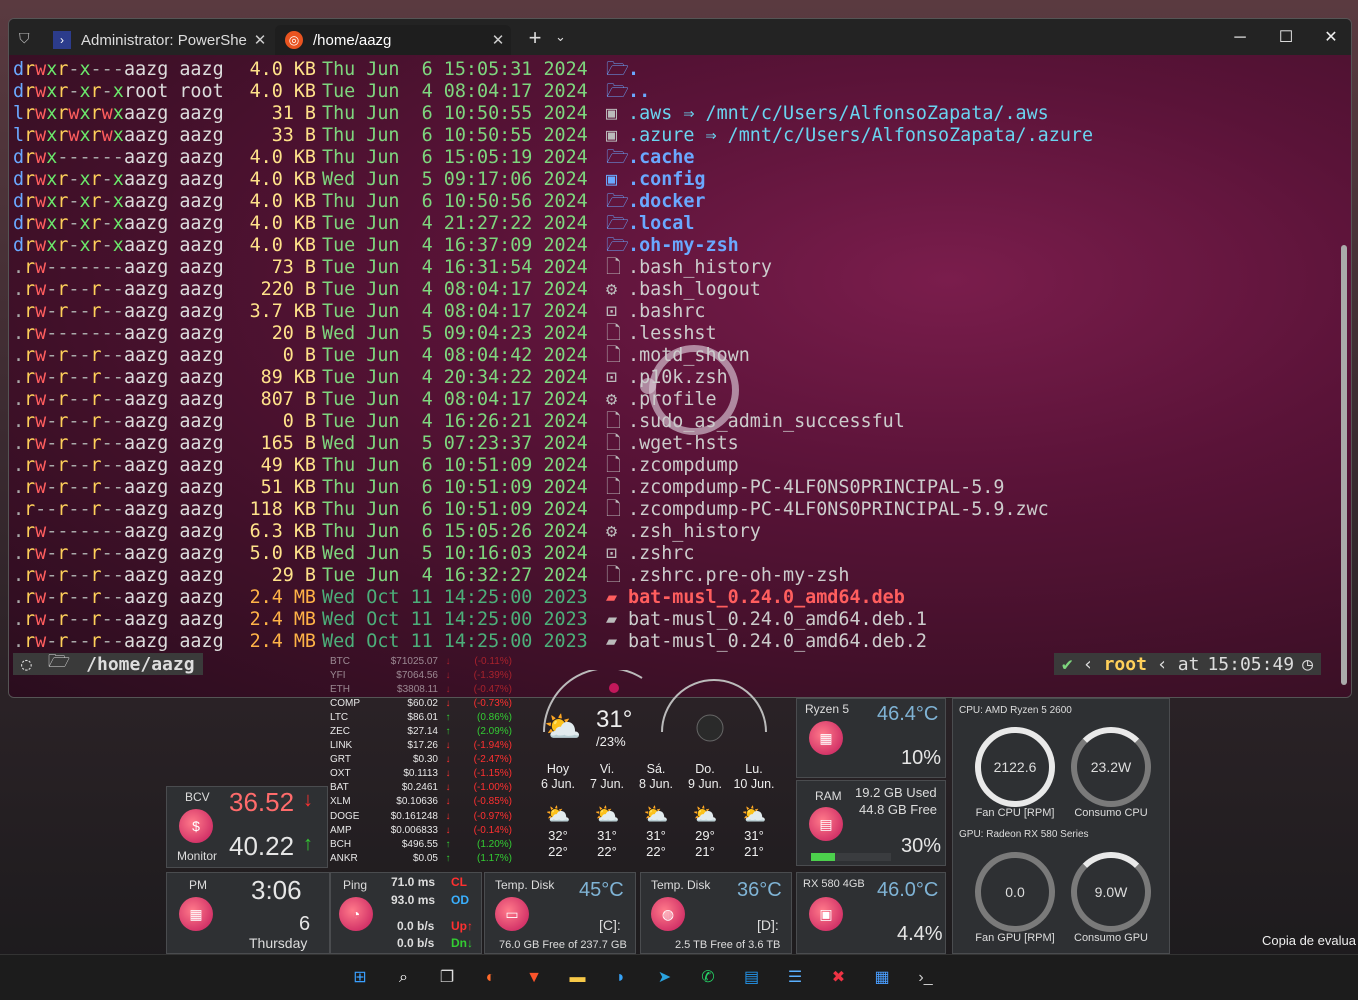 This screenshot has width=1358, height=1000. What do you see at coordinates (455, 135) in the screenshot?
I see `modified-date: Thu Jun 6 10:50:55 2024` at bounding box center [455, 135].